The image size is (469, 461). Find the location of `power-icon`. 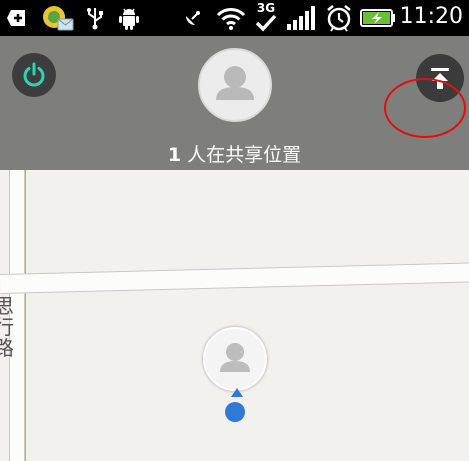

power-icon is located at coordinates (34, 74).